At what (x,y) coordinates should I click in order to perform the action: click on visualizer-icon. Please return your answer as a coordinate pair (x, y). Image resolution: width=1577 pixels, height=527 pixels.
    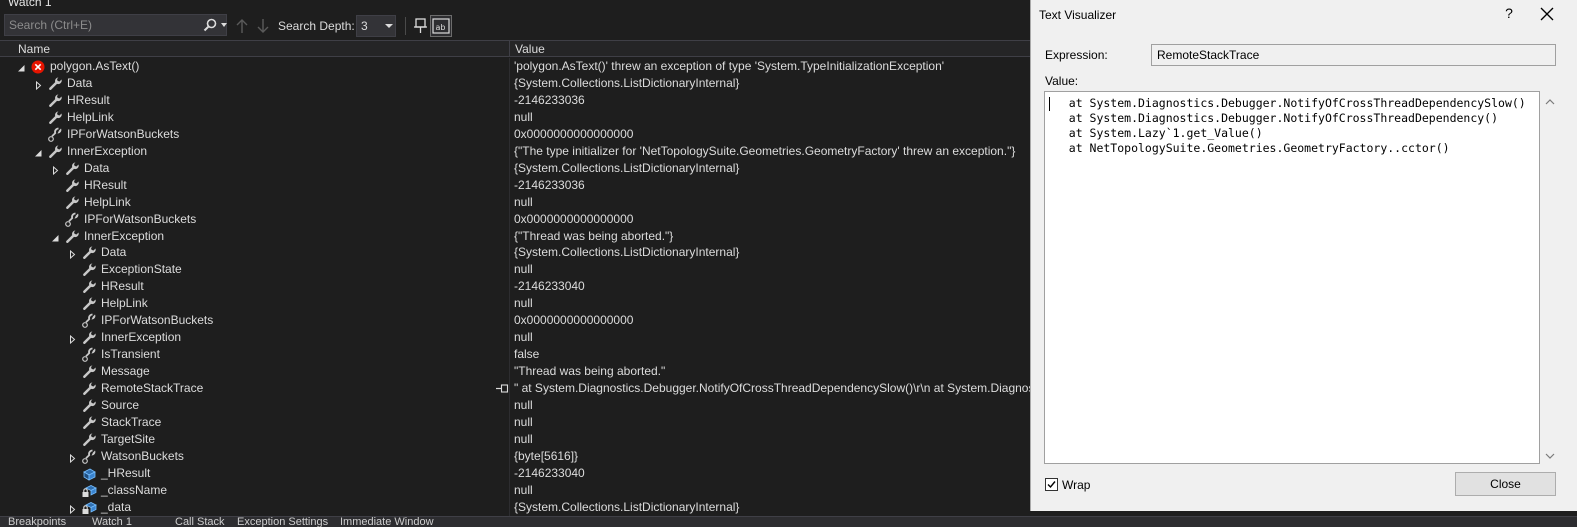
    Looking at the image, I should click on (502, 388).